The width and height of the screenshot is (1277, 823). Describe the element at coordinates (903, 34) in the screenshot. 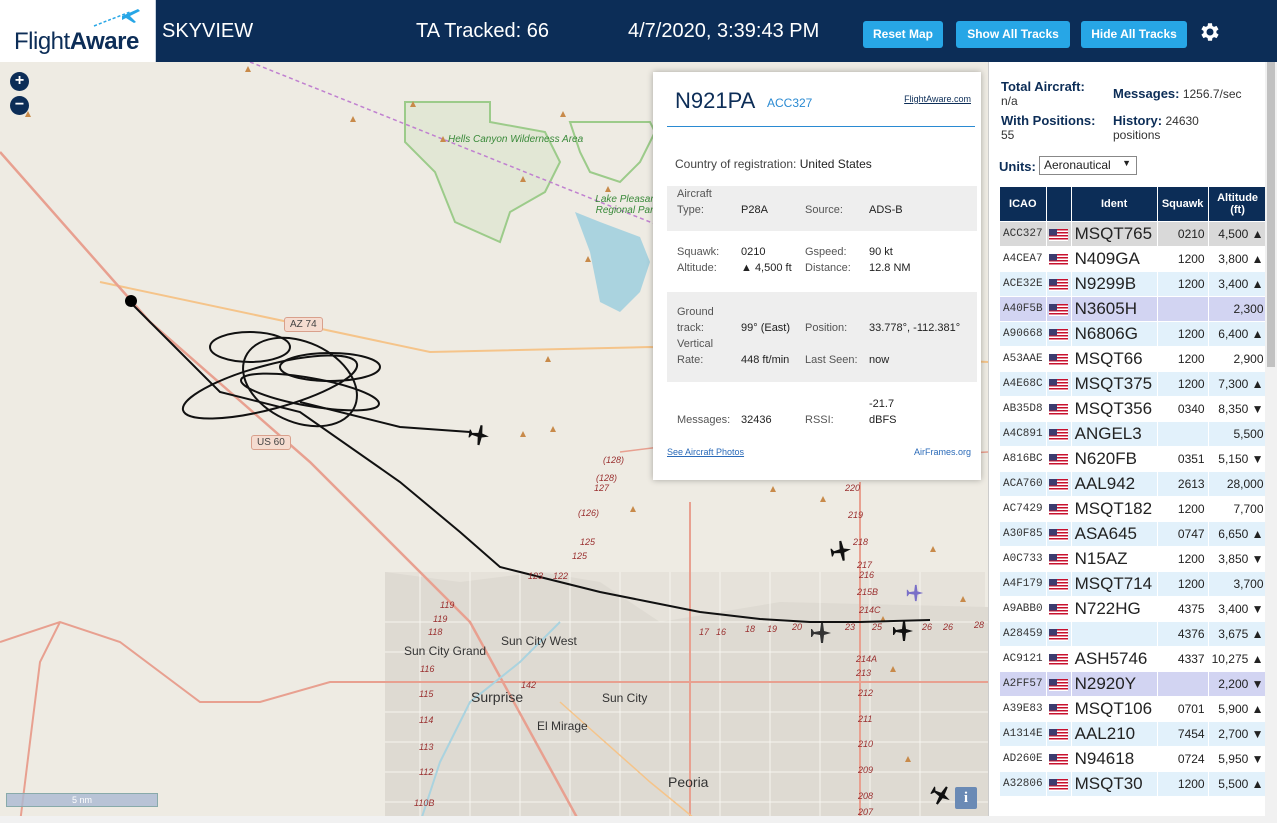

I see `reset-map-button: Reset Map` at that location.